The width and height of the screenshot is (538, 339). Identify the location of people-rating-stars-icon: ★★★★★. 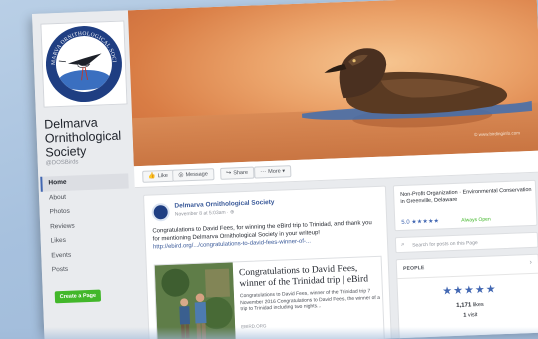
(469, 290).